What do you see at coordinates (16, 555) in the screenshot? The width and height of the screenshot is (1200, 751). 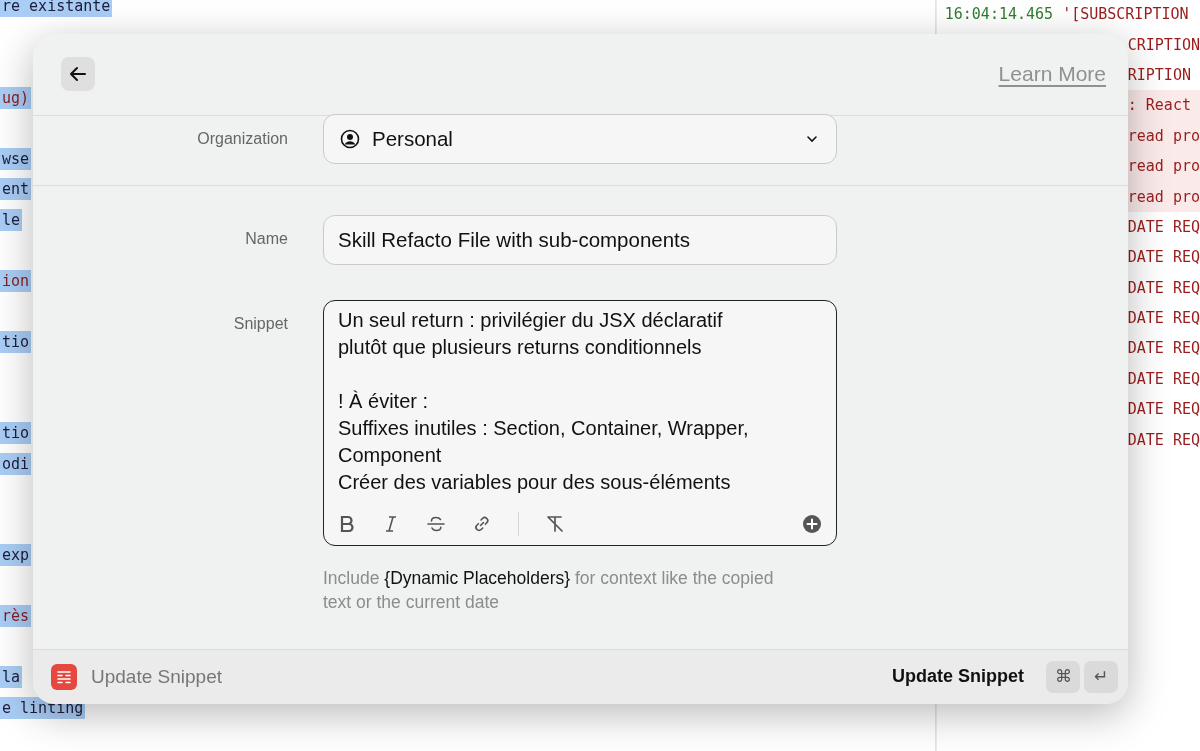 I see `code-text: exp` at bounding box center [16, 555].